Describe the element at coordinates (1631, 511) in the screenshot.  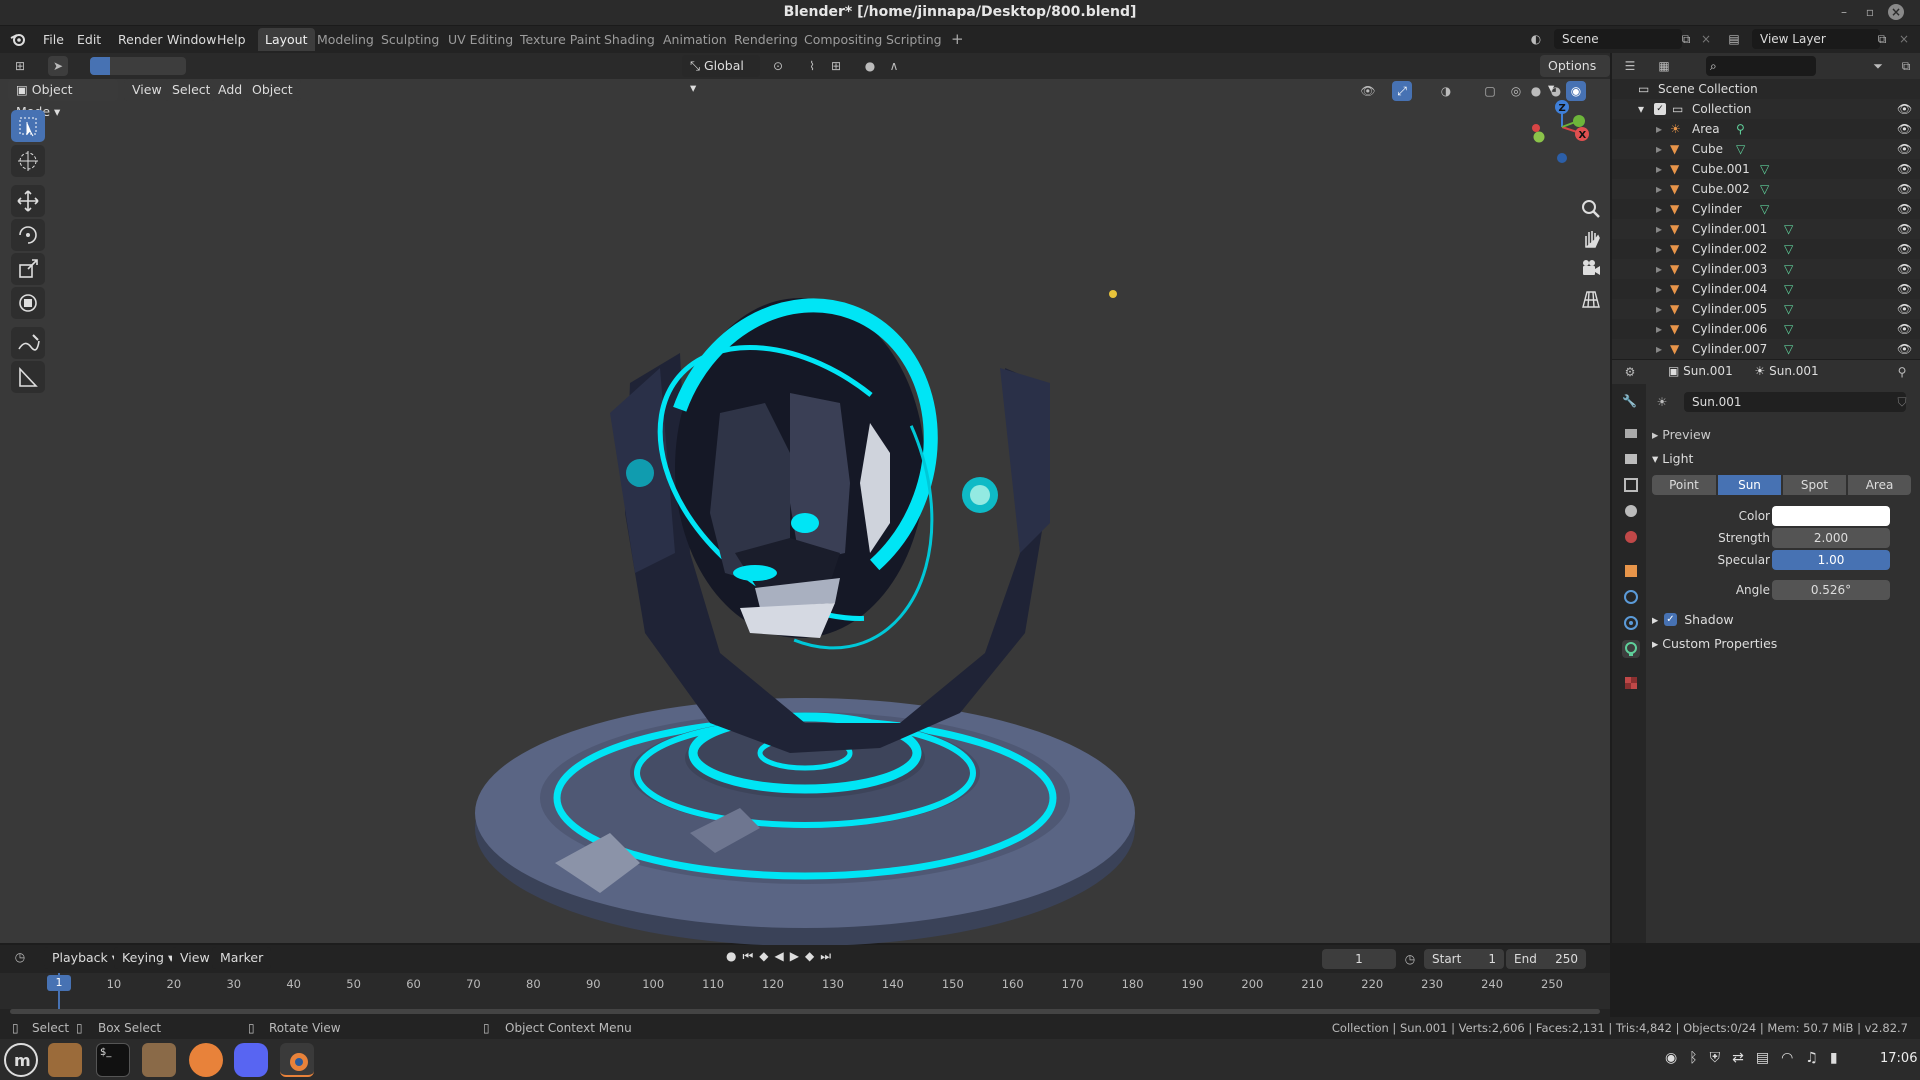
I see `tab-scene-icon` at that location.